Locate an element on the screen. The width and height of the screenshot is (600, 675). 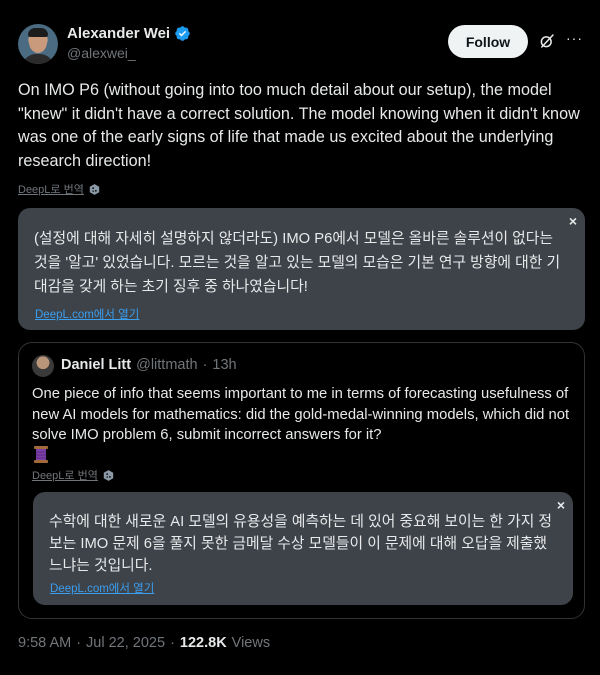
tweet-date: Jul 22, 2025 is located at coordinates (125, 643).